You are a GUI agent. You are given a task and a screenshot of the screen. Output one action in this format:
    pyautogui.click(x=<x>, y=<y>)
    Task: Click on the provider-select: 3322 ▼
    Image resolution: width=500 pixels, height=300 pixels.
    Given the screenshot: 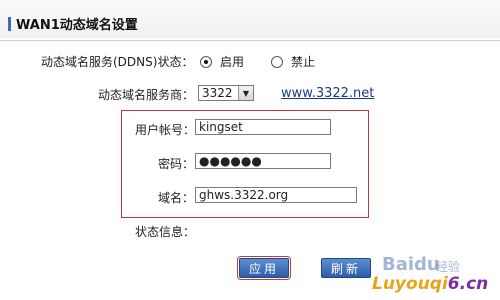 What is the action you would take?
    pyautogui.click(x=226, y=93)
    